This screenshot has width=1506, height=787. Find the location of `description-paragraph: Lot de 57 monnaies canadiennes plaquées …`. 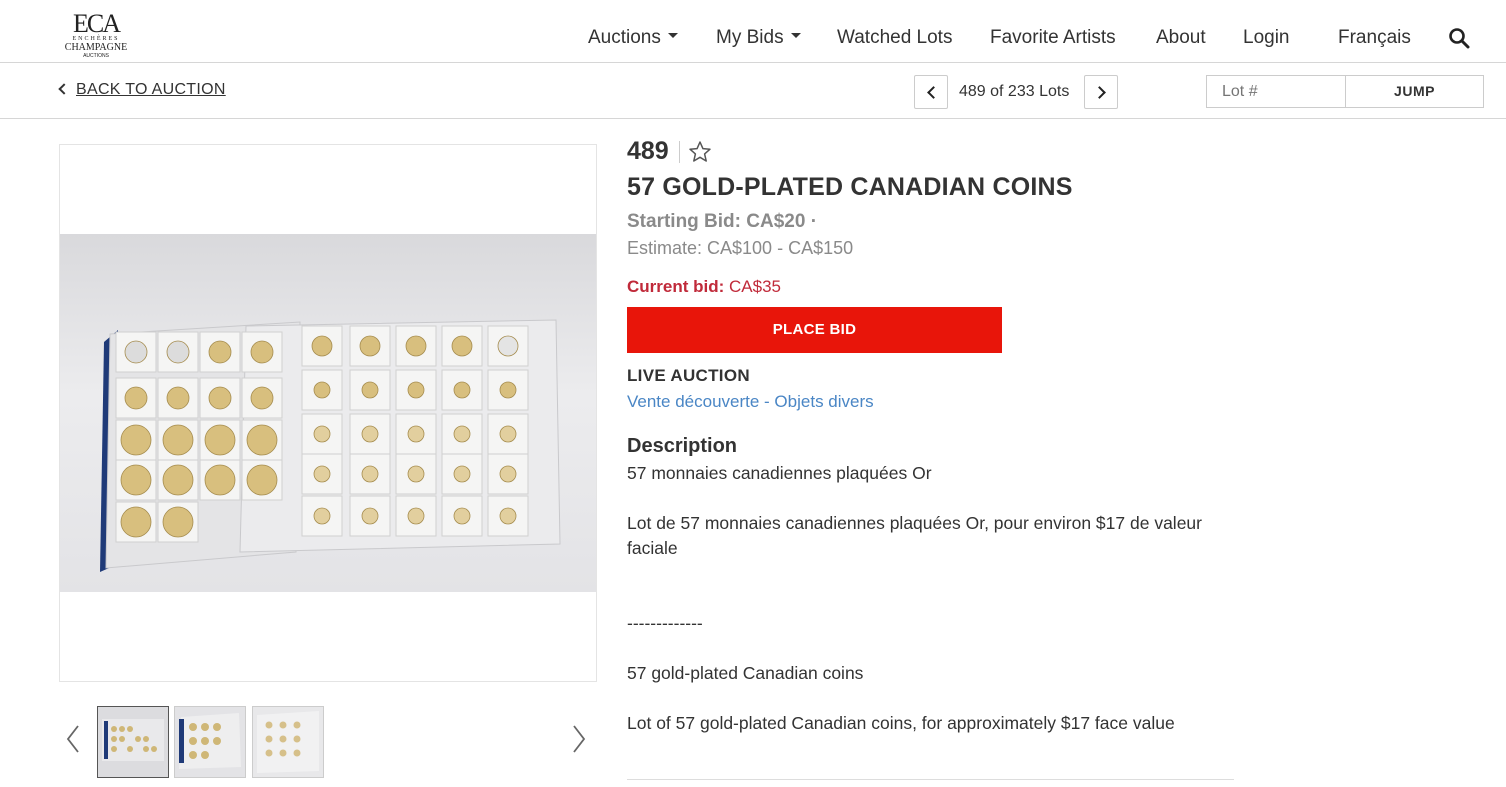

description-paragraph: Lot de 57 monnaies canadiennes plaquées … is located at coordinates (914, 535).